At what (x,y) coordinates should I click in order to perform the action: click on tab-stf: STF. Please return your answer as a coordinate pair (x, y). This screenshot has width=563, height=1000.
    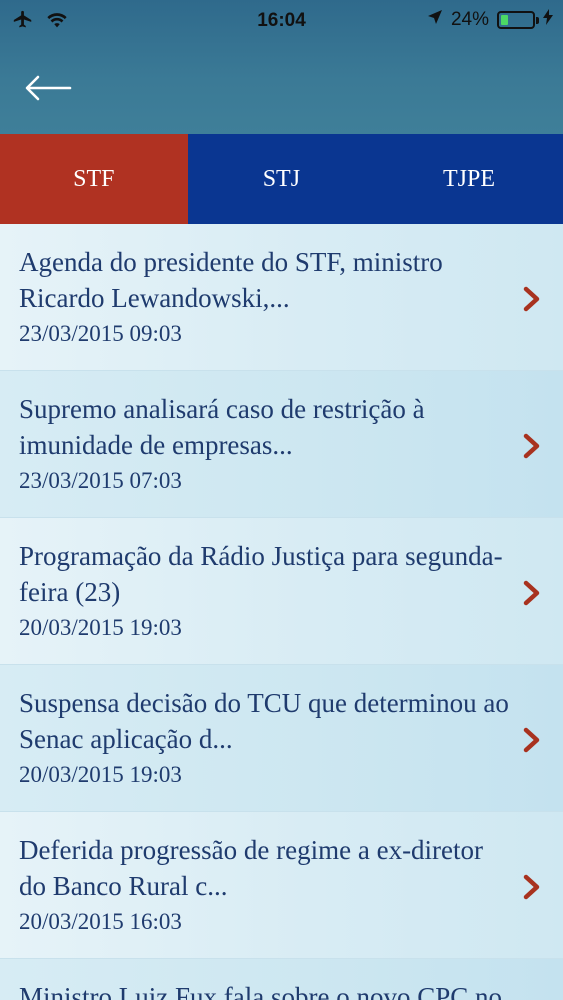
    Looking at the image, I should click on (94, 179).